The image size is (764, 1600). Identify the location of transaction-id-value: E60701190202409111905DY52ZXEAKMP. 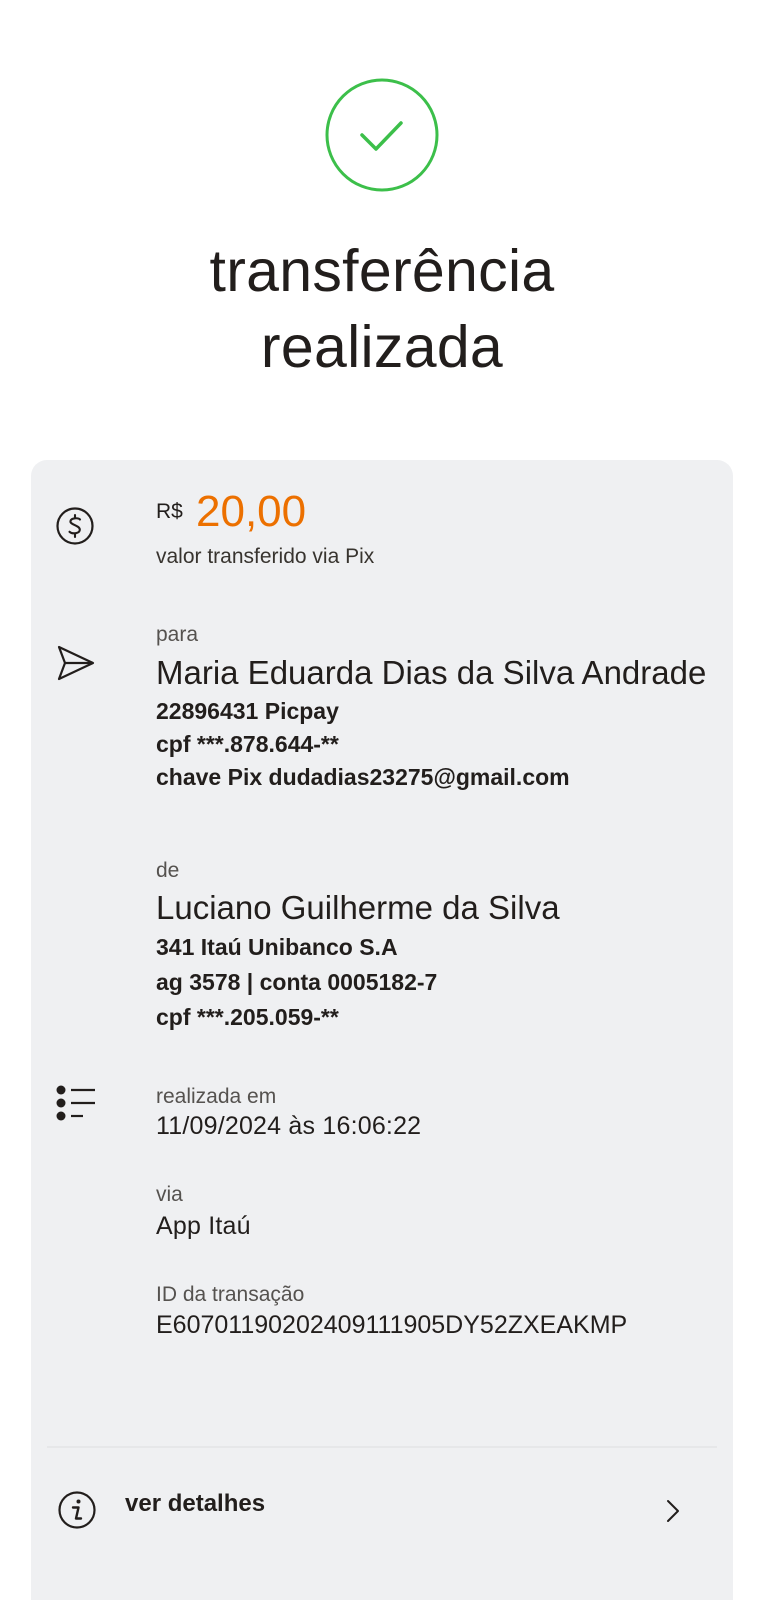
(392, 1325).